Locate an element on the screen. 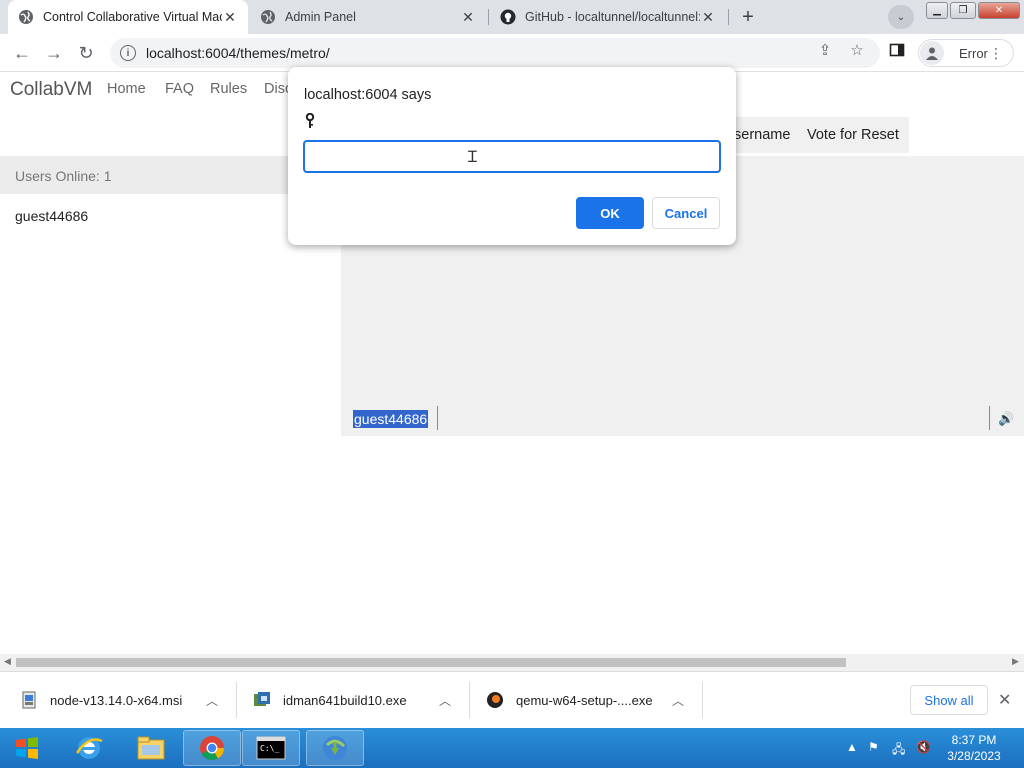 The height and width of the screenshot is (768, 1024). download-name: idman641build10.exe is located at coordinates (345, 700).